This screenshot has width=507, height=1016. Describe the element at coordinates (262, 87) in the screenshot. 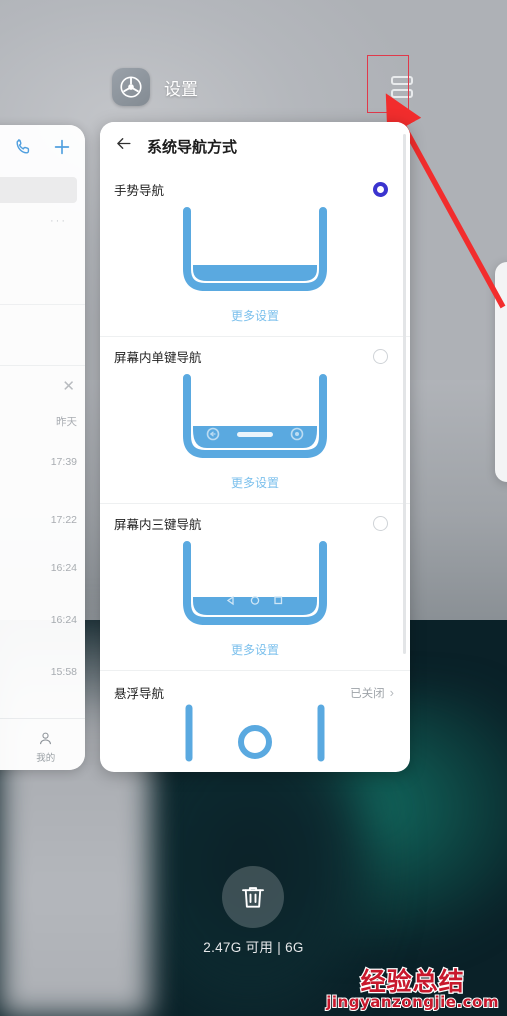

I see `app-card-header: 设置` at that location.